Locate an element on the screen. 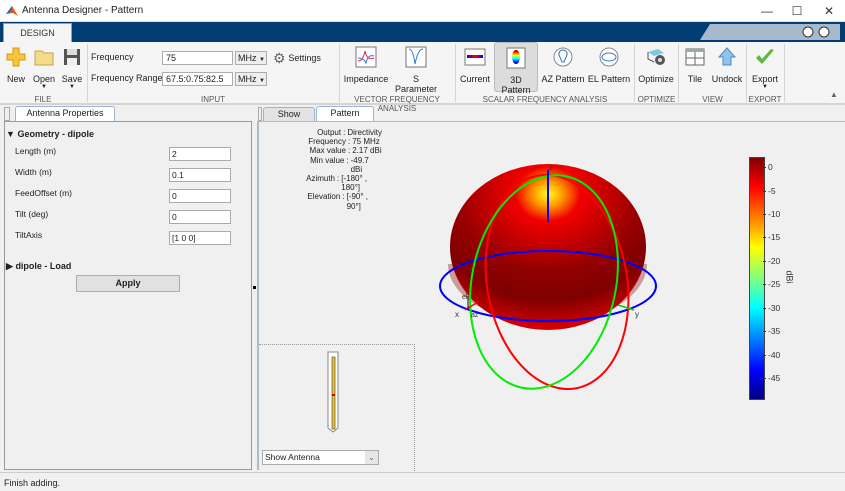 Image resolution: width=845 pixels, height=491 pixels. open-button: Open ▼ is located at coordinates (44, 67).